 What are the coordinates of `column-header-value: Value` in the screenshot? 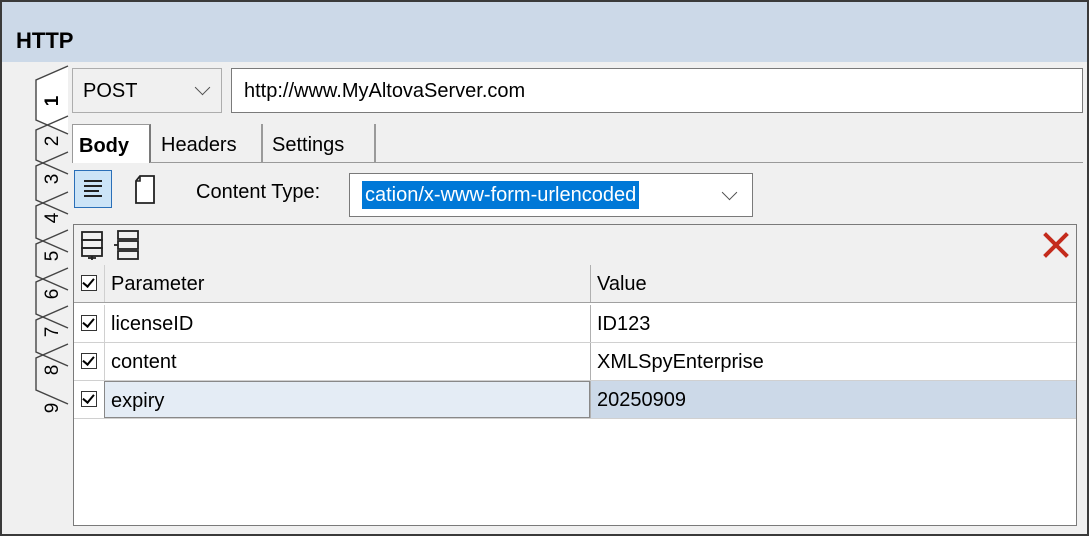 It's located at (833, 283).